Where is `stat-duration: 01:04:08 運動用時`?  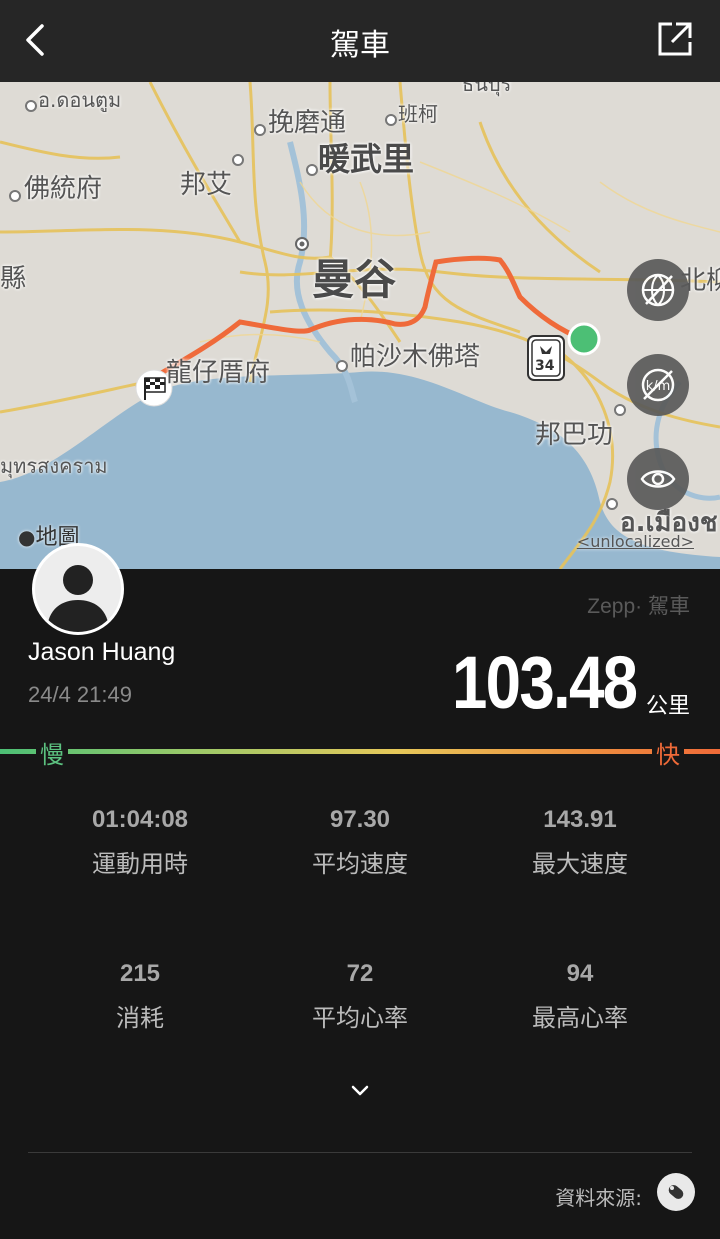
stat-duration: 01:04:08 運動用時 is located at coordinates (140, 842).